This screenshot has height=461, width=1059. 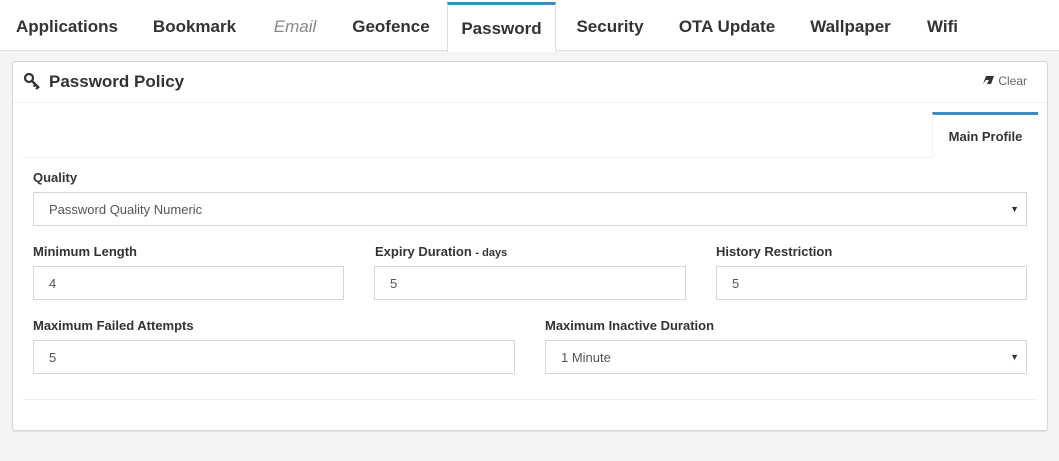 What do you see at coordinates (586, 357) in the screenshot?
I see `max-inactive-value: 1 Minute` at bounding box center [586, 357].